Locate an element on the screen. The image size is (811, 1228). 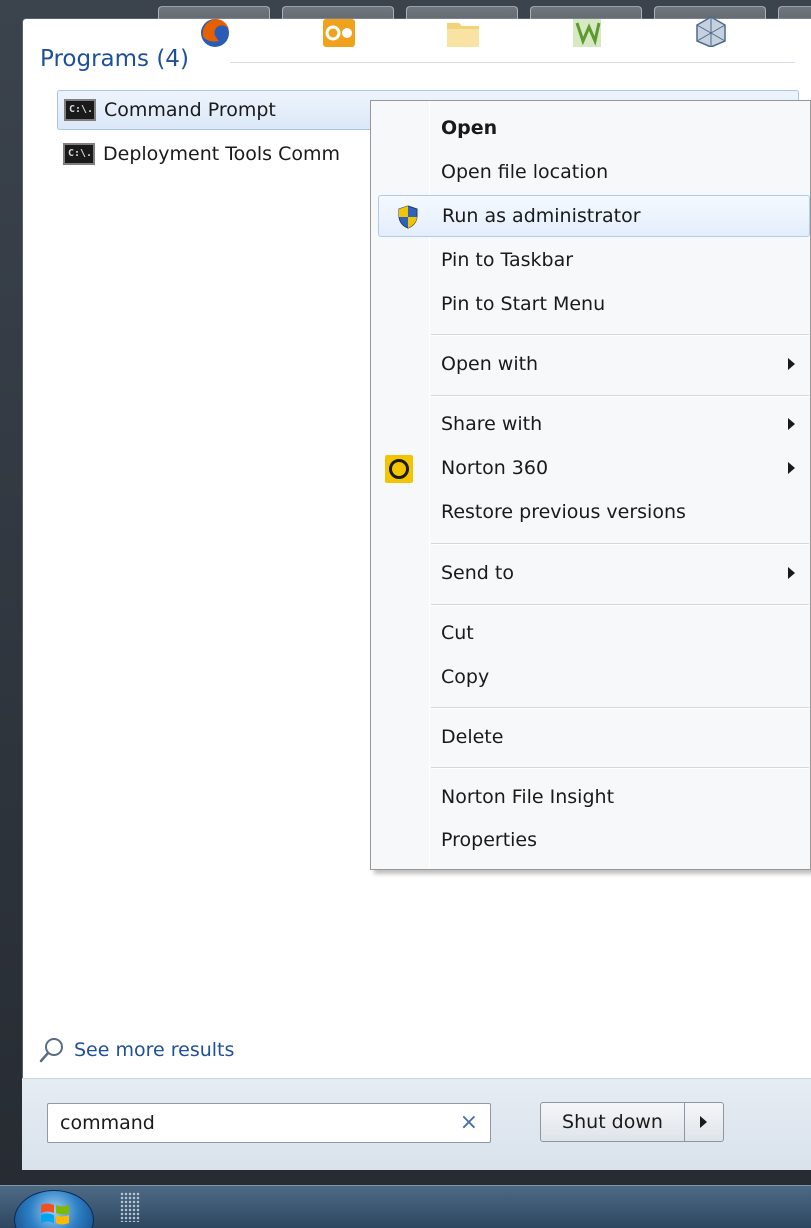
shutdown-arrow-icon is located at coordinates (703, 1122).